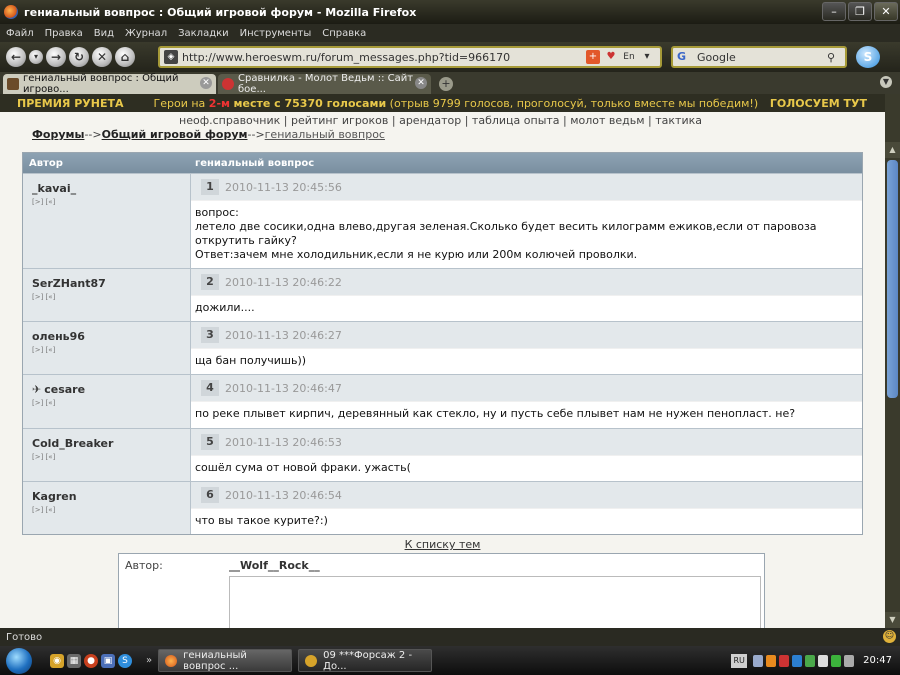 Image resolution: width=900 pixels, height=675 pixels. What do you see at coordinates (868, 57) in the screenshot?
I see `skype-icon: S` at bounding box center [868, 57].